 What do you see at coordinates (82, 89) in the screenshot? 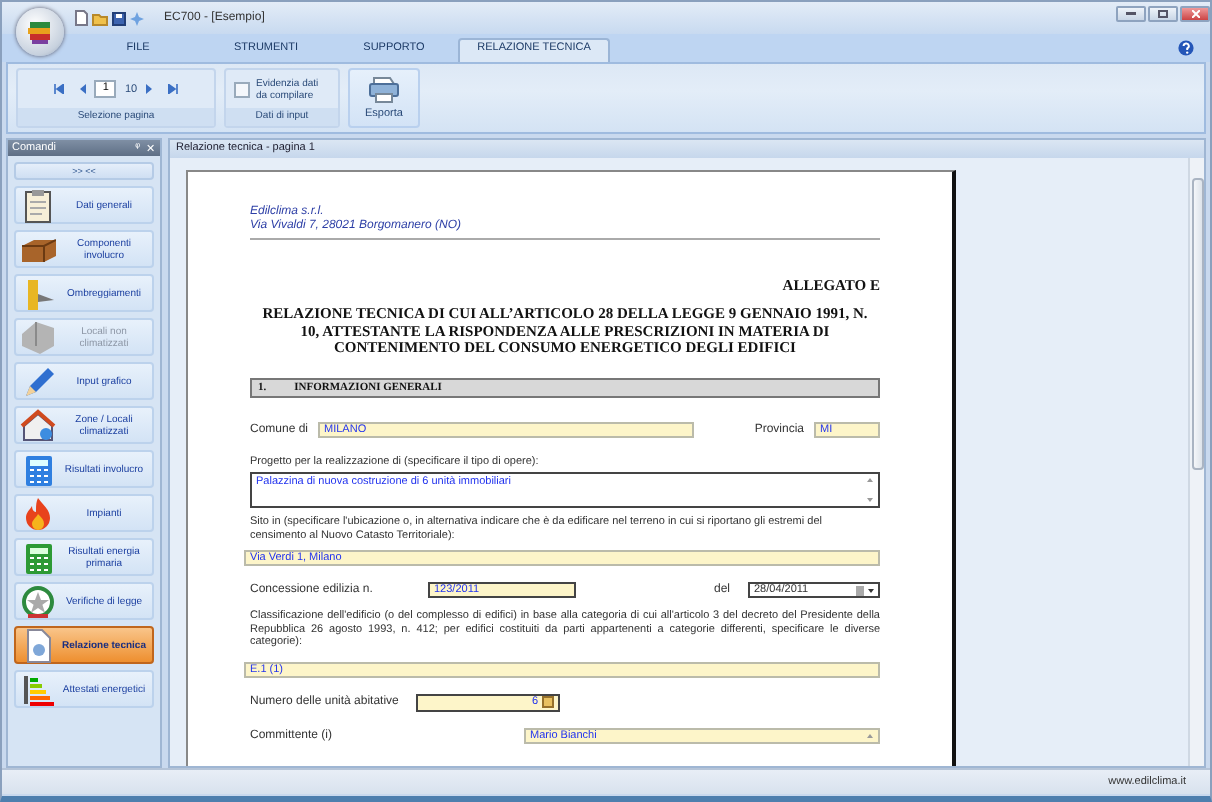
I see `previous-page-icon` at bounding box center [82, 89].